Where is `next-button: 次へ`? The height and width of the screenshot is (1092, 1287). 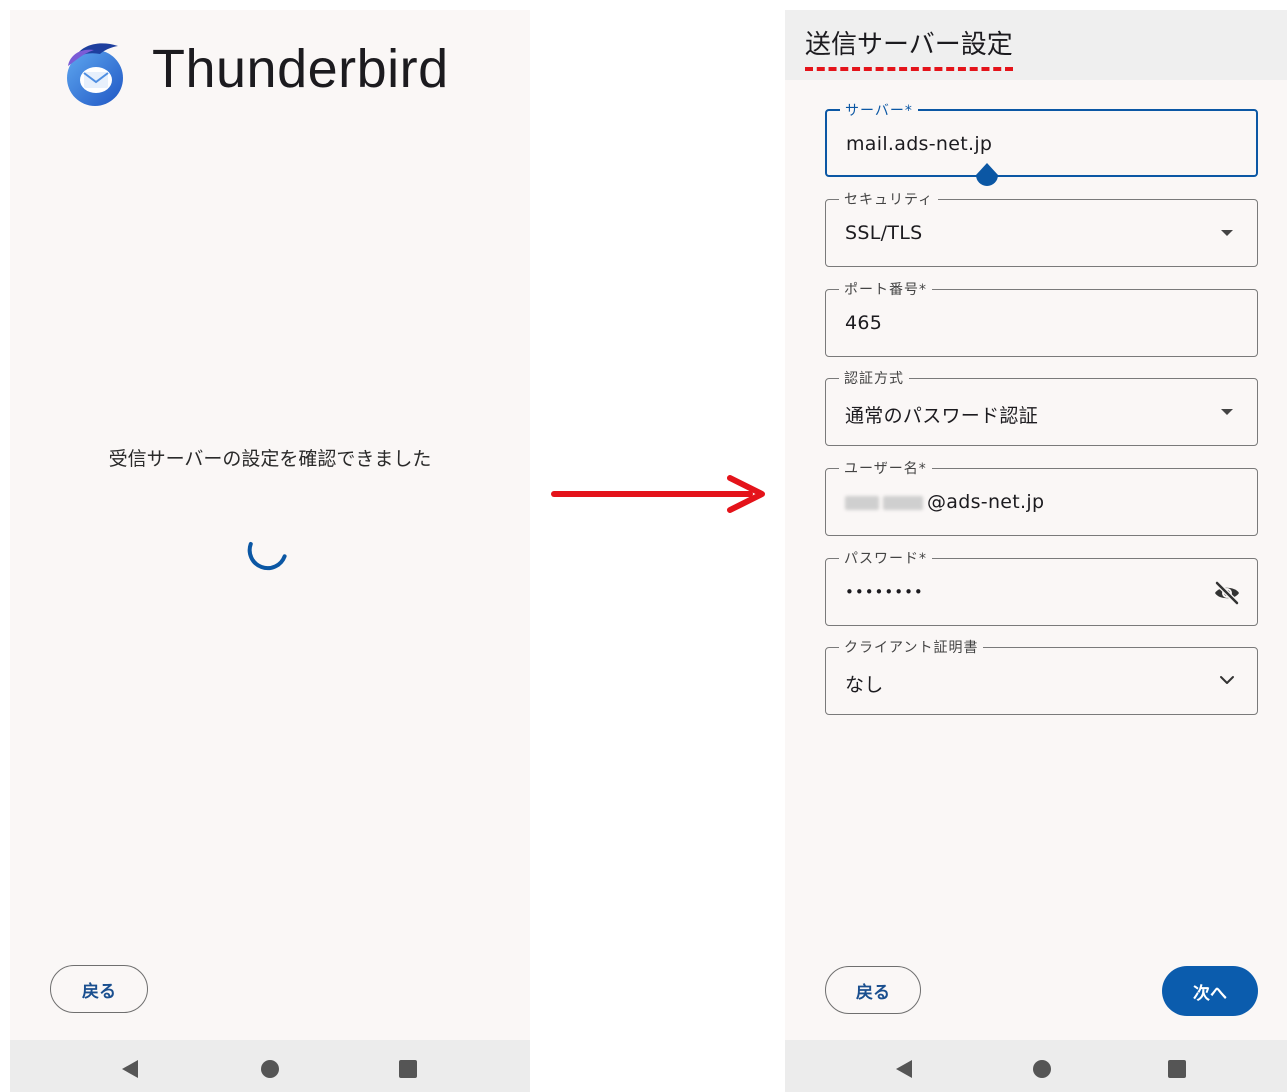
next-button: 次へ is located at coordinates (1210, 991).